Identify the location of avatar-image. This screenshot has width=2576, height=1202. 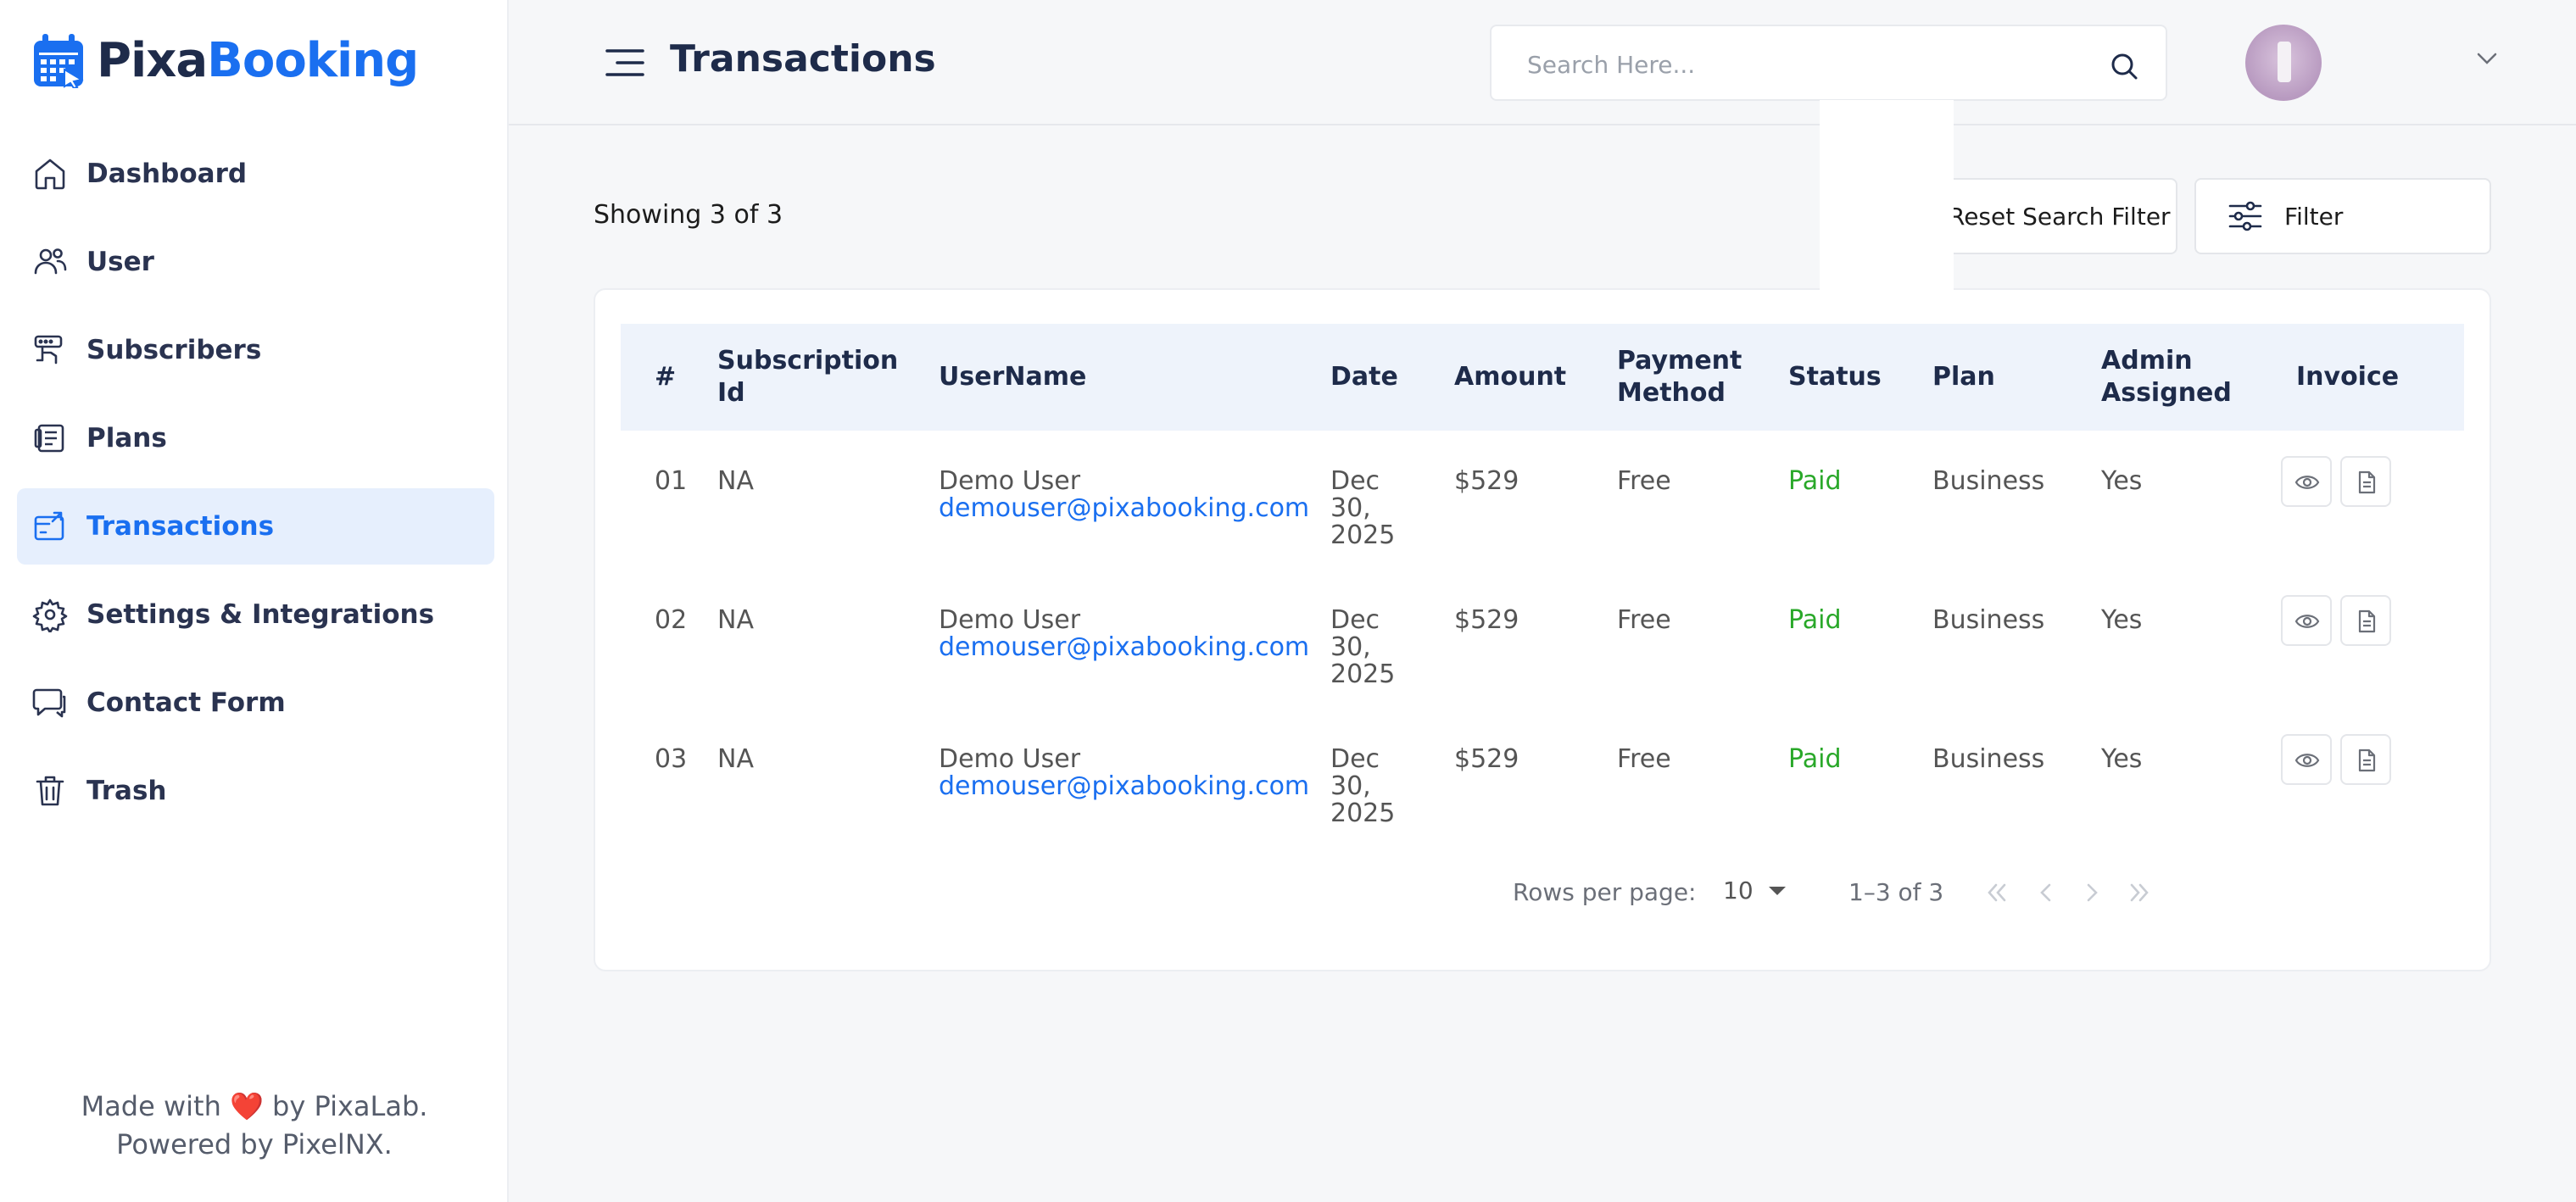
(2284, 62).